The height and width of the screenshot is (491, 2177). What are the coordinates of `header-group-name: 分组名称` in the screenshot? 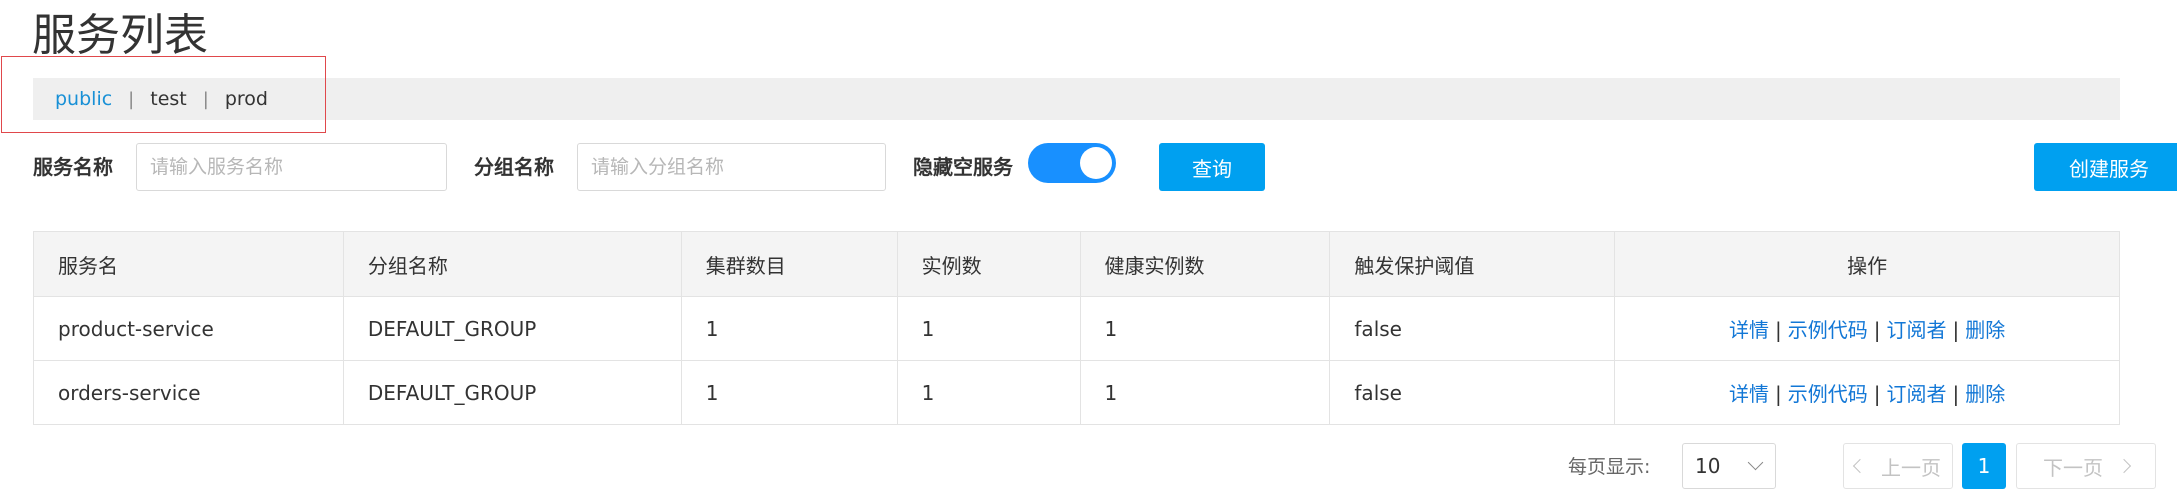 It's located at (512, 264).